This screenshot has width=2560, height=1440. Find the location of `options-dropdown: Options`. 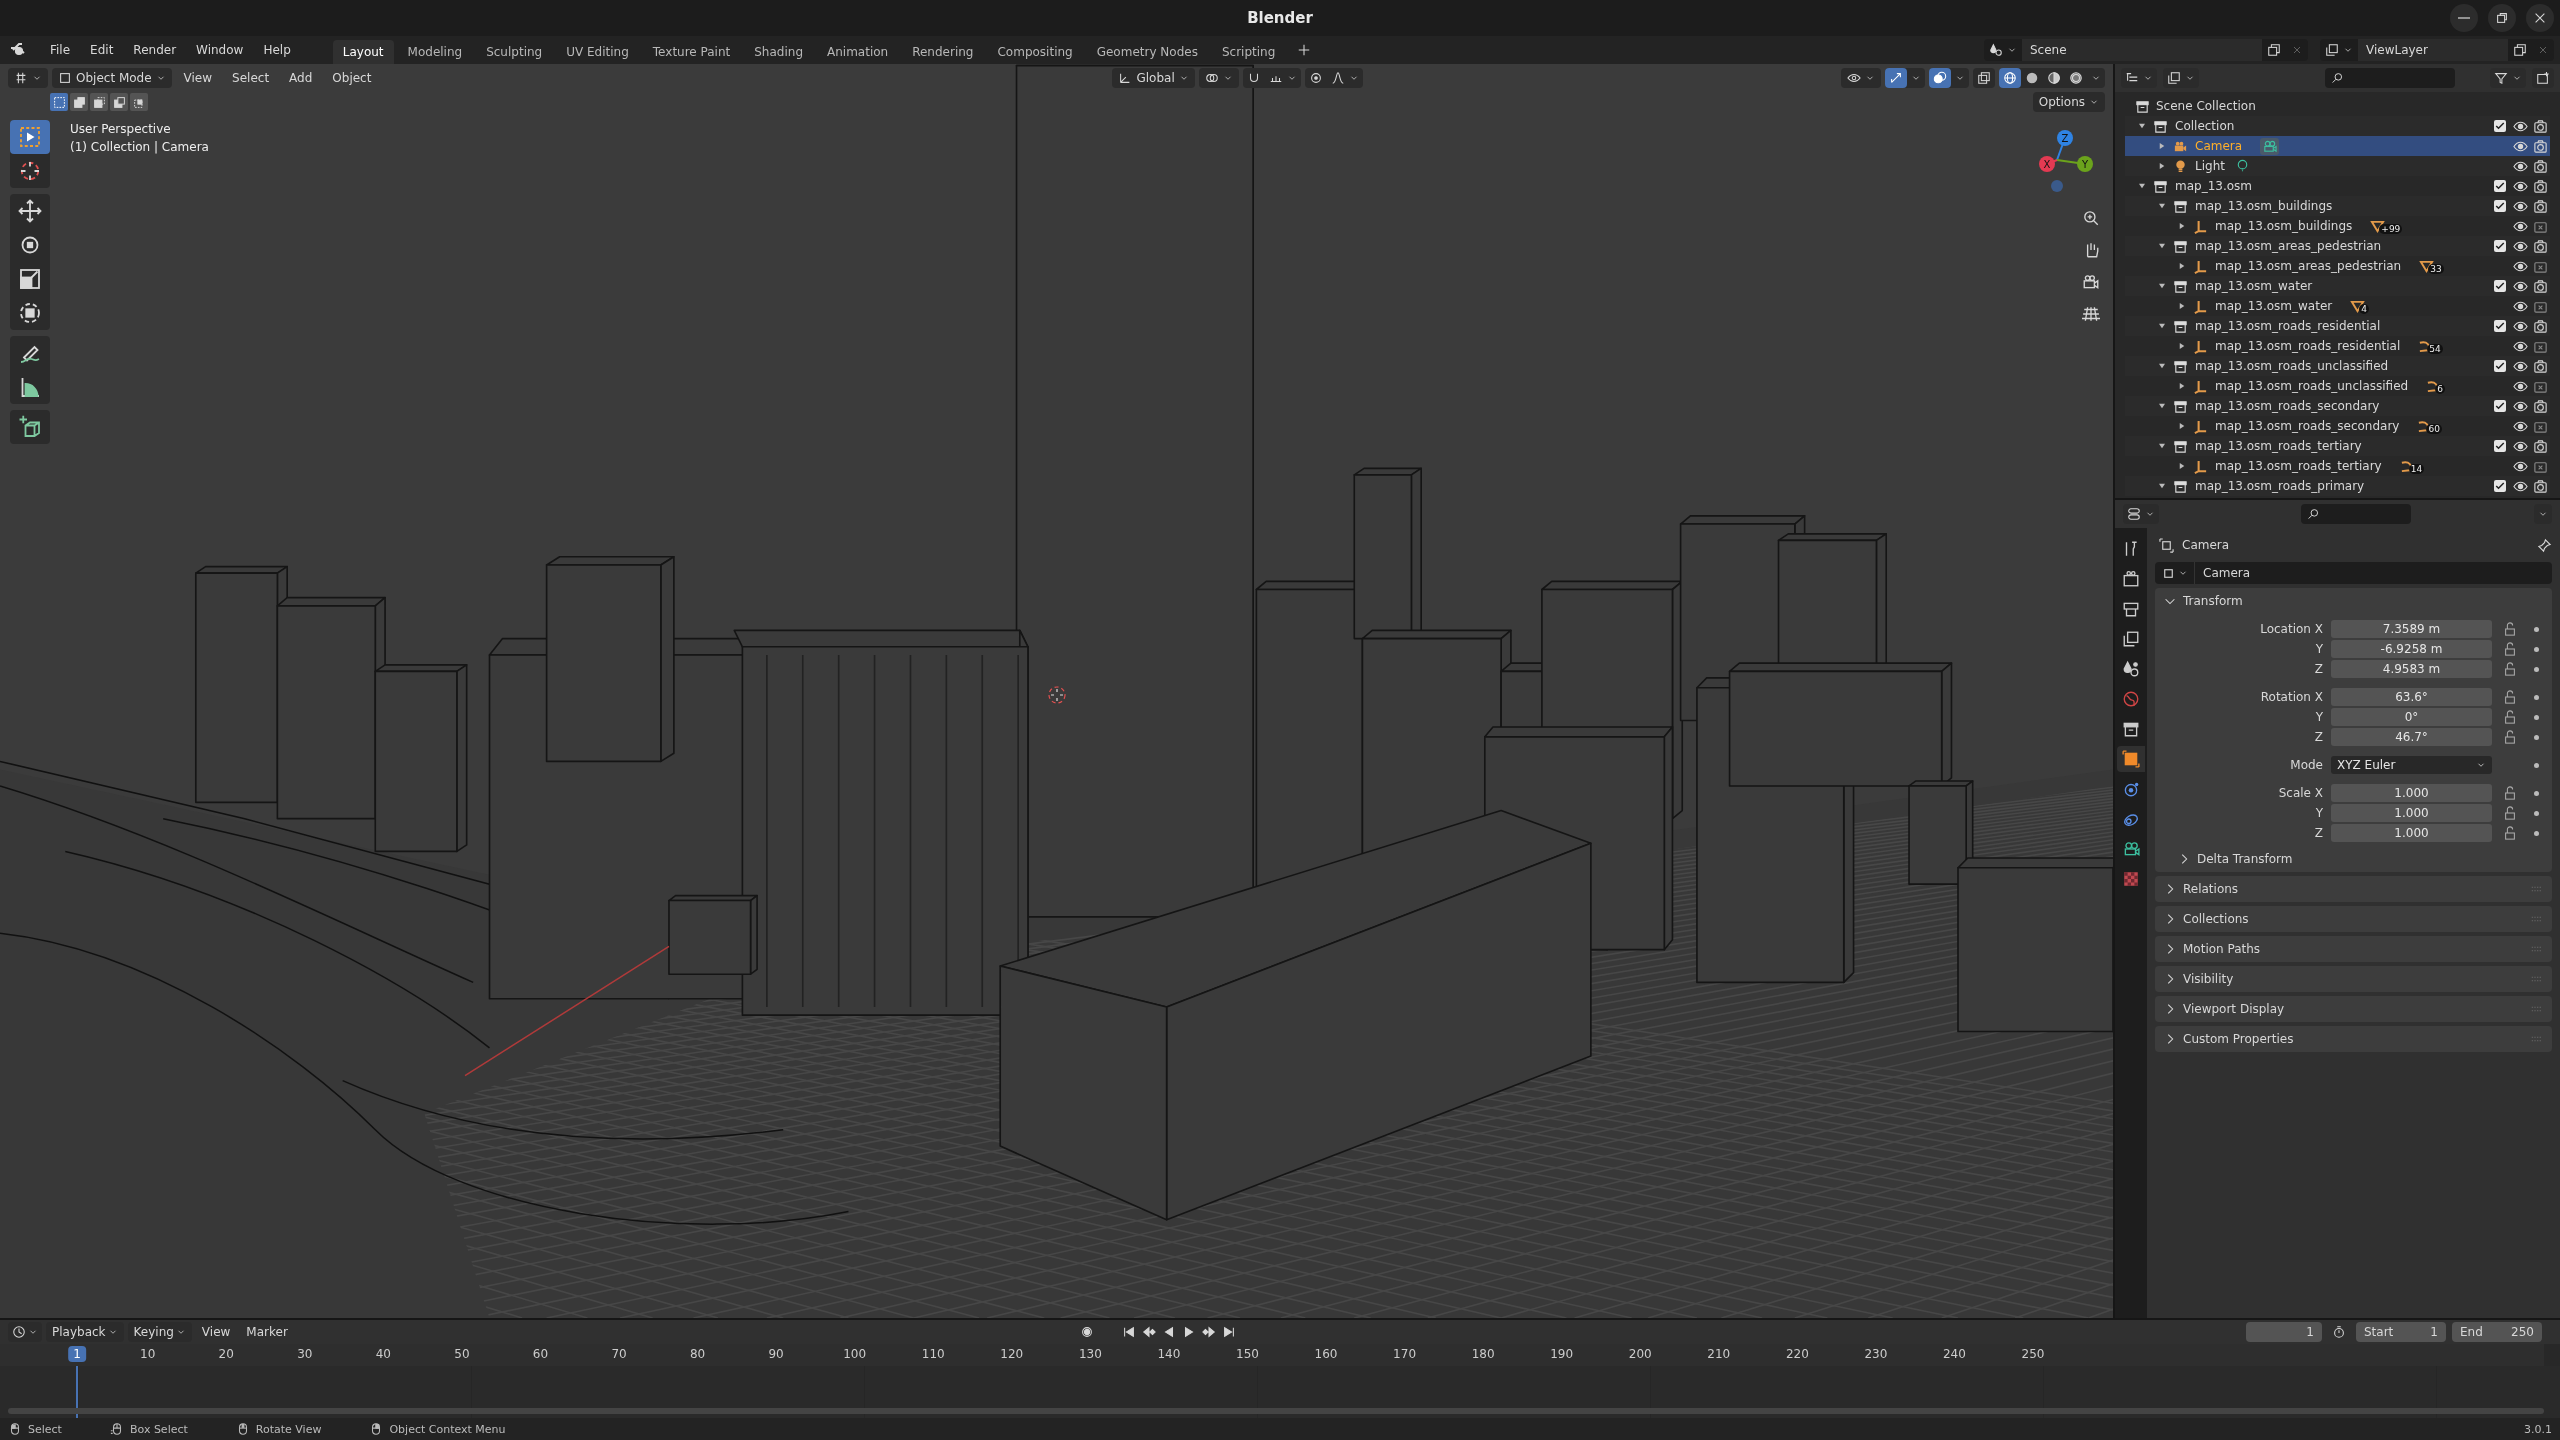

options-dropdown: Options is located at coordinates (2068, 102).